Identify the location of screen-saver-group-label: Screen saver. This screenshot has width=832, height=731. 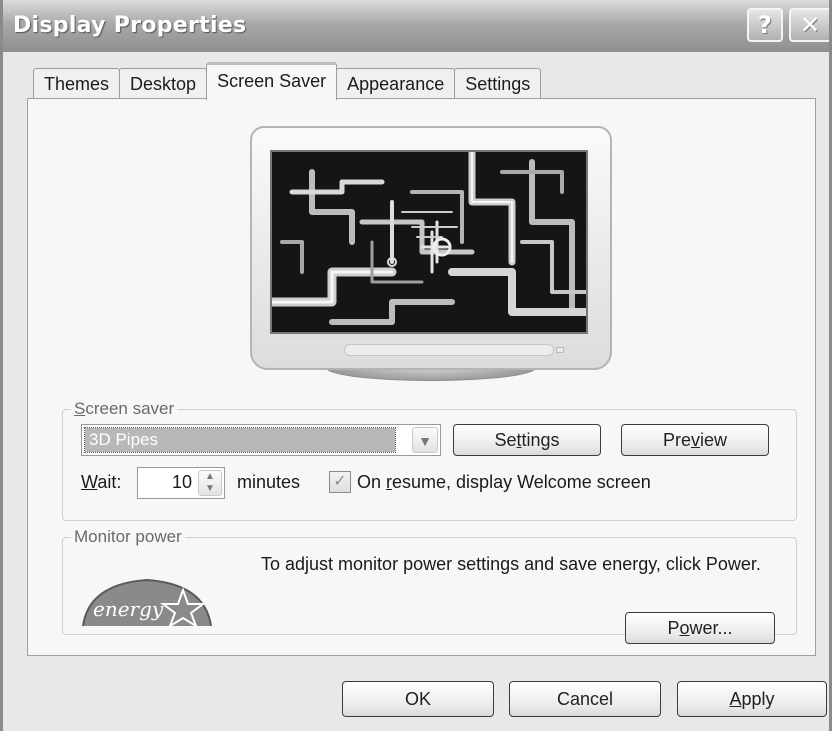
(124, 409).